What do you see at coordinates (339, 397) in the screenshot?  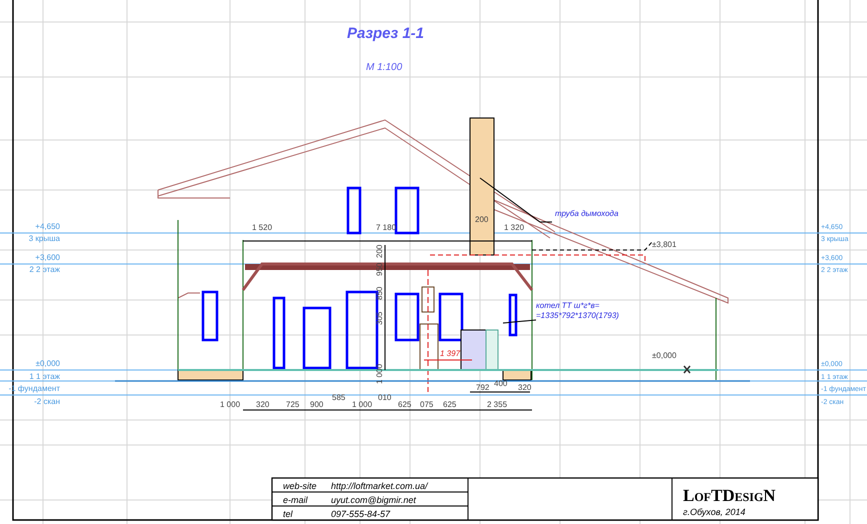 I see `dimension-label: 585` at bounding box center [339, 397].